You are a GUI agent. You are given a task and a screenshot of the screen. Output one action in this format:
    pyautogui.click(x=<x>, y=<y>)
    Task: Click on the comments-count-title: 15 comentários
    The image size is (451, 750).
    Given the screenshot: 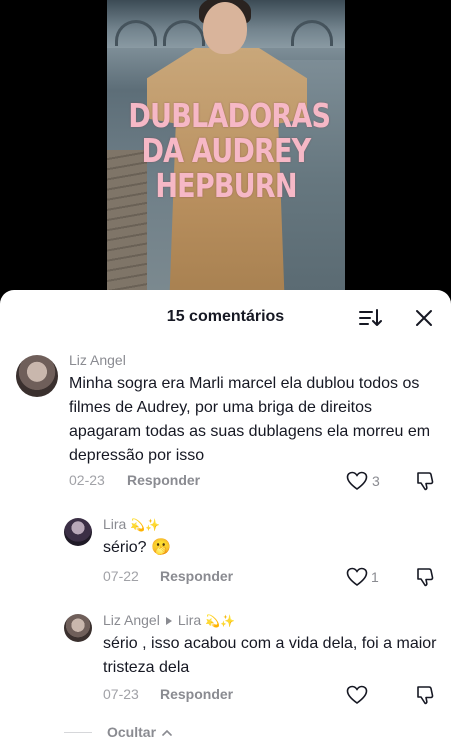 What is the action you would take?
    pyautogui.click(x=225, y=316)
    